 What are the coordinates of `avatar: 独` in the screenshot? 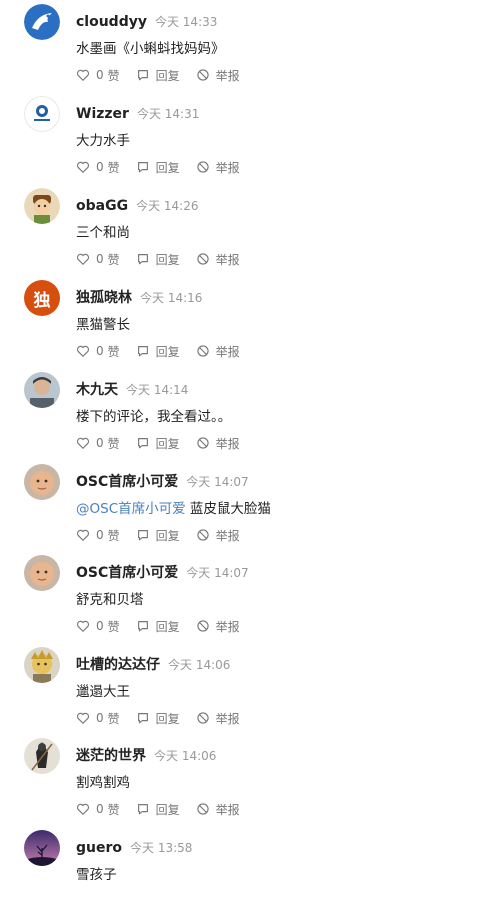 It's located at (42, 298).